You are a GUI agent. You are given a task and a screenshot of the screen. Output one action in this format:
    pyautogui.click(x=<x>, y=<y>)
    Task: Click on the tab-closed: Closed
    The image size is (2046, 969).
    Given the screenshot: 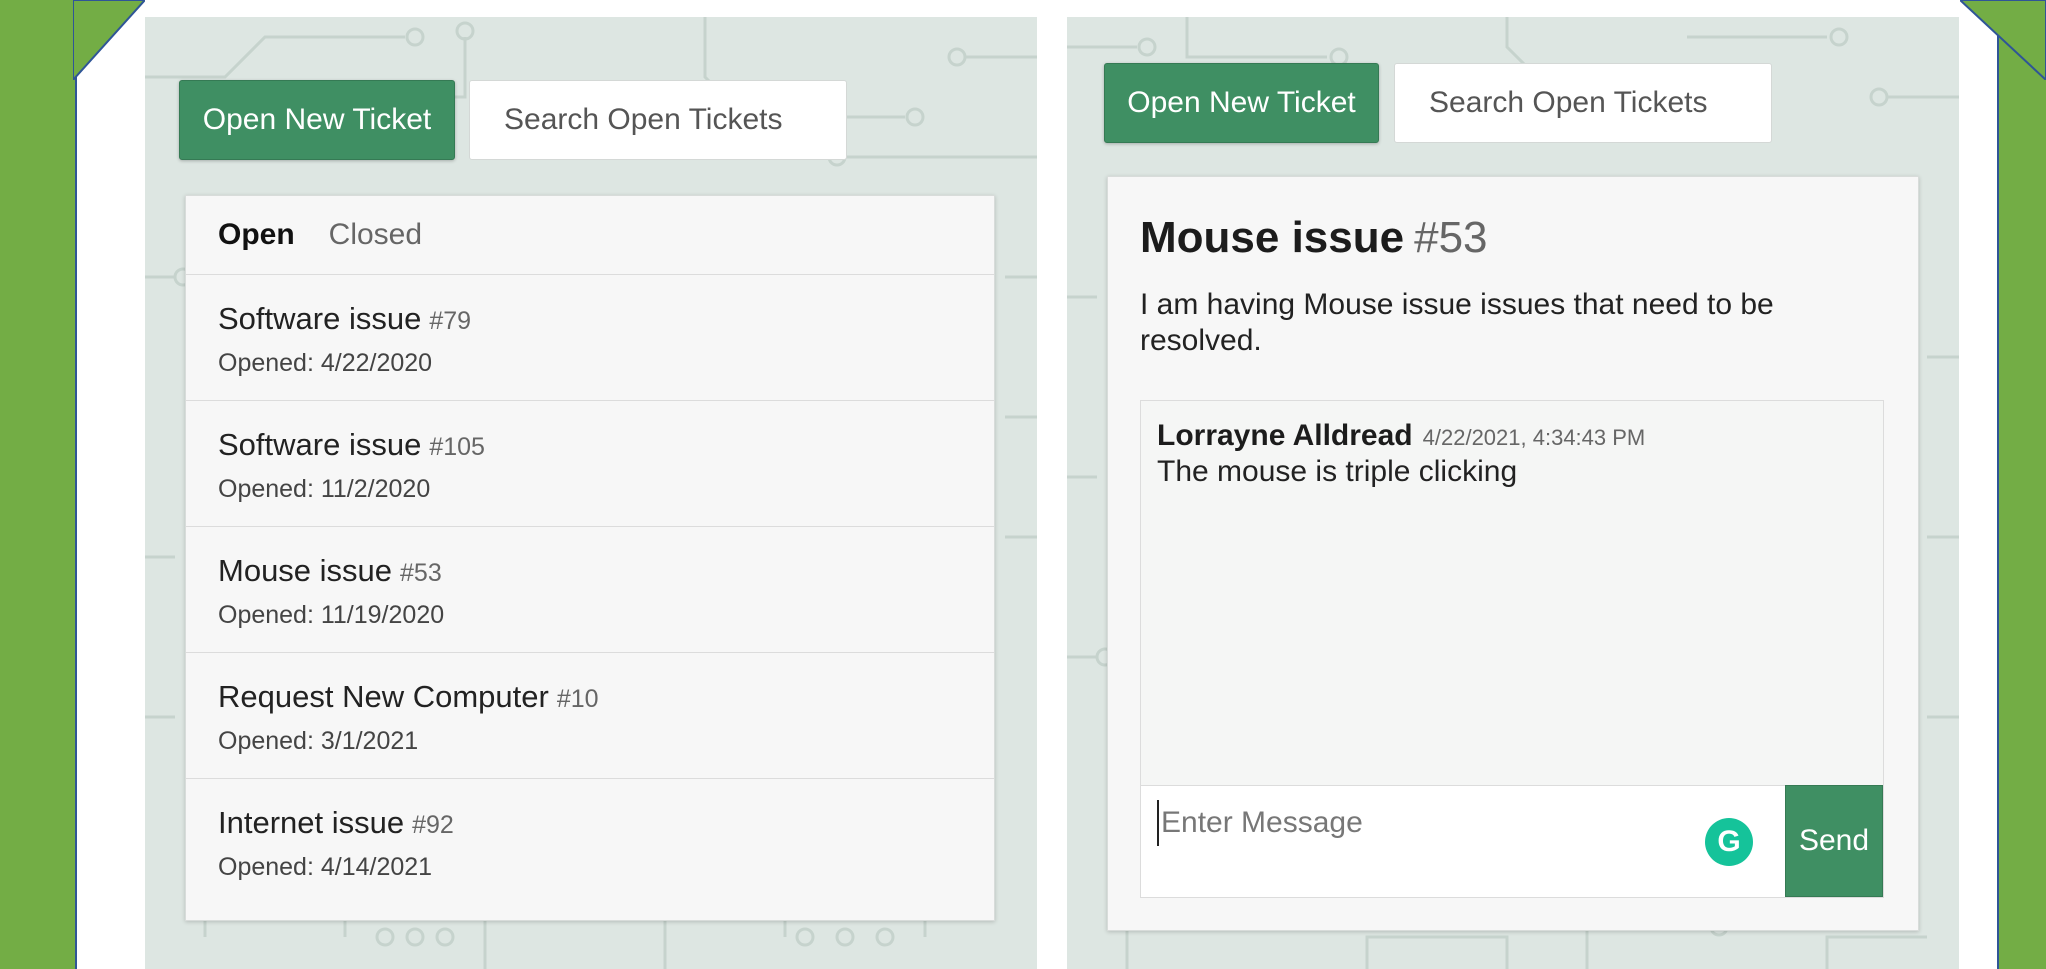 What is the action you would take?
    pyautogui.click(x=375, y=235)
    